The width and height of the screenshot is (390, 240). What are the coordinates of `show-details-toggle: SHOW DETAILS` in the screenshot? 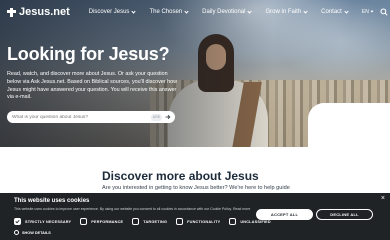 It's located at (32, 232).